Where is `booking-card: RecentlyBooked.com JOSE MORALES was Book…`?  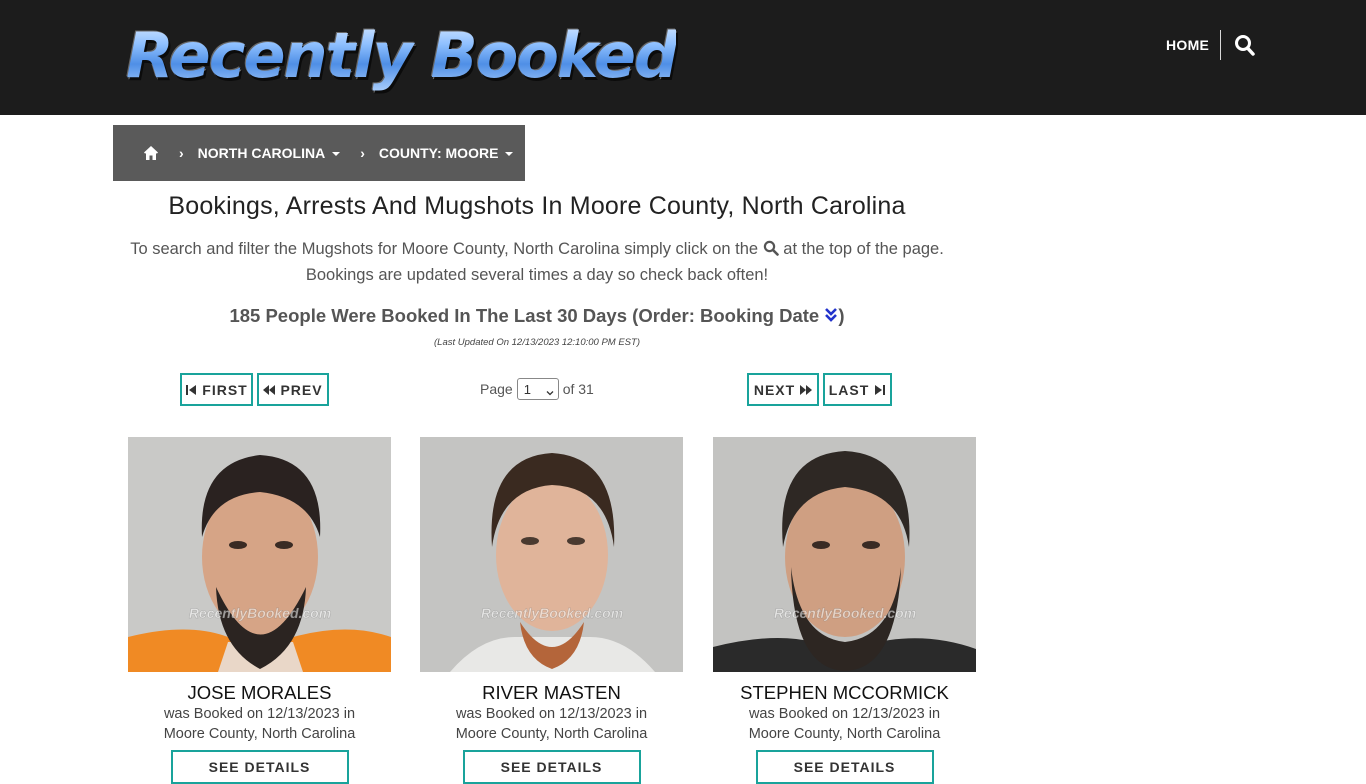
booking-card: RecentlyBooked.com JOSE MORALES was Book… is located at coordinates (259, 610).